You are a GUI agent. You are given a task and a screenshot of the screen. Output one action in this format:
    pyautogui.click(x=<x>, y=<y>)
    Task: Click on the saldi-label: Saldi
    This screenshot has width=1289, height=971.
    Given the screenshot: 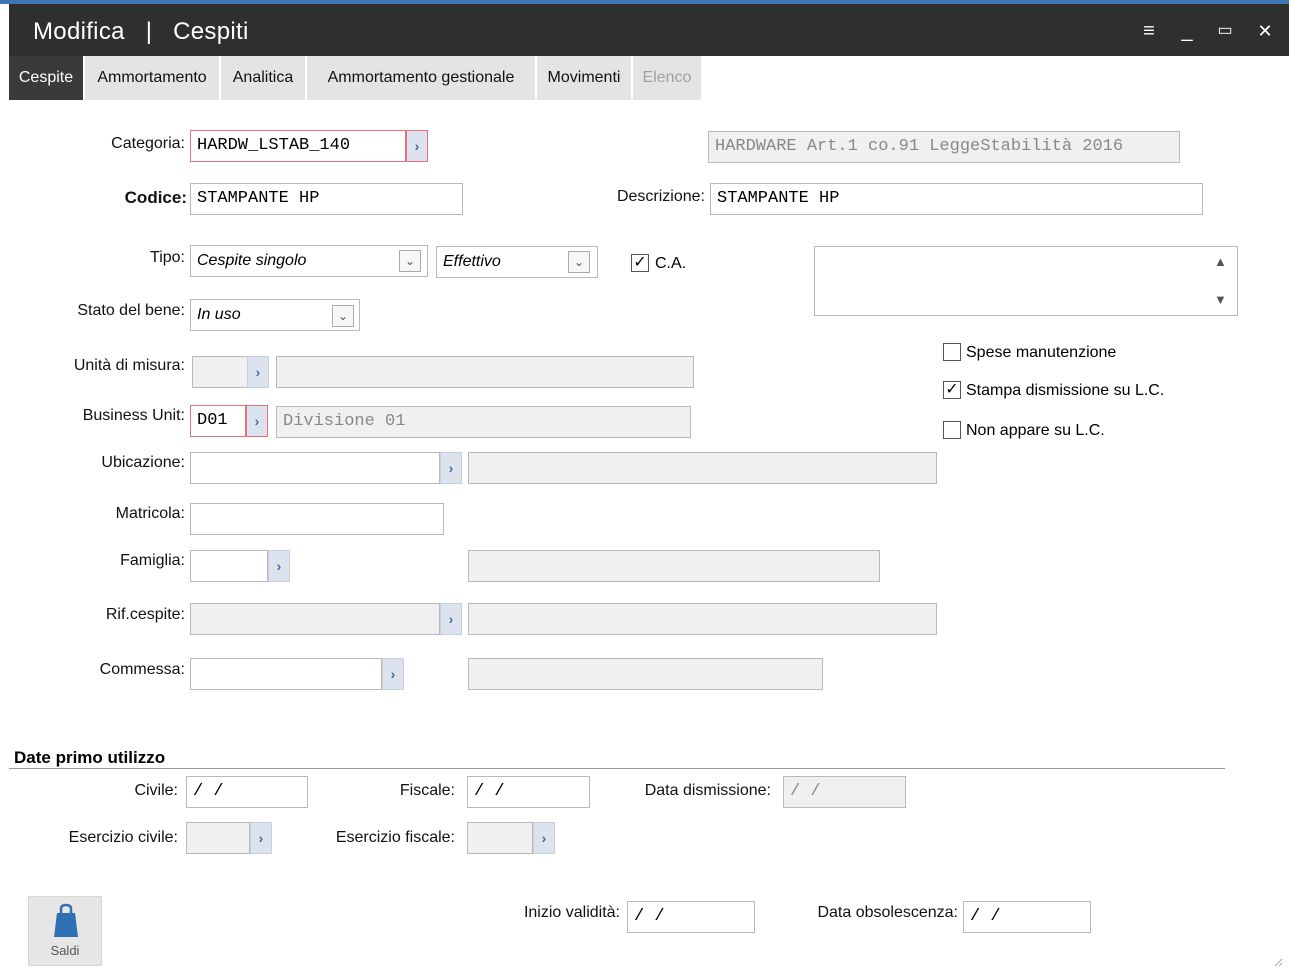 What is the action you would take?
    pyautogui.click(x=65, y=950)
    